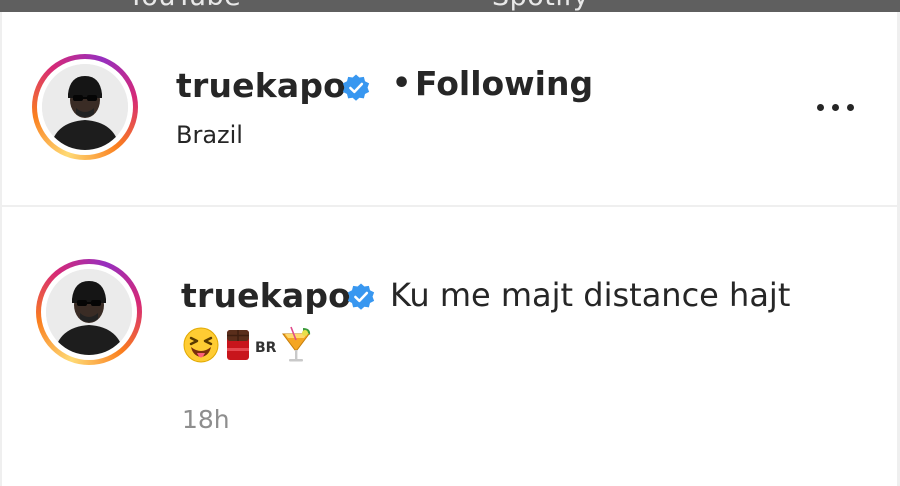 The height and width of the screenshot is (486, 900). I want to click on chocolate-bar-emoji, so click(238, 345).